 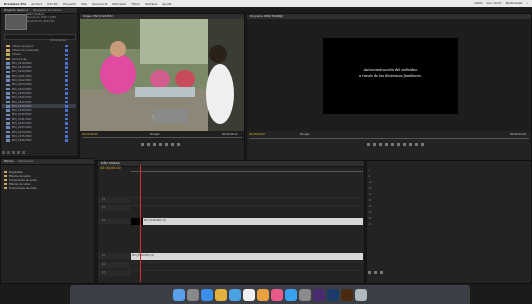 What do you see at coordinates (231, 208) in the screenshot?
I see `track-v2` at bounding box center [231, 208].